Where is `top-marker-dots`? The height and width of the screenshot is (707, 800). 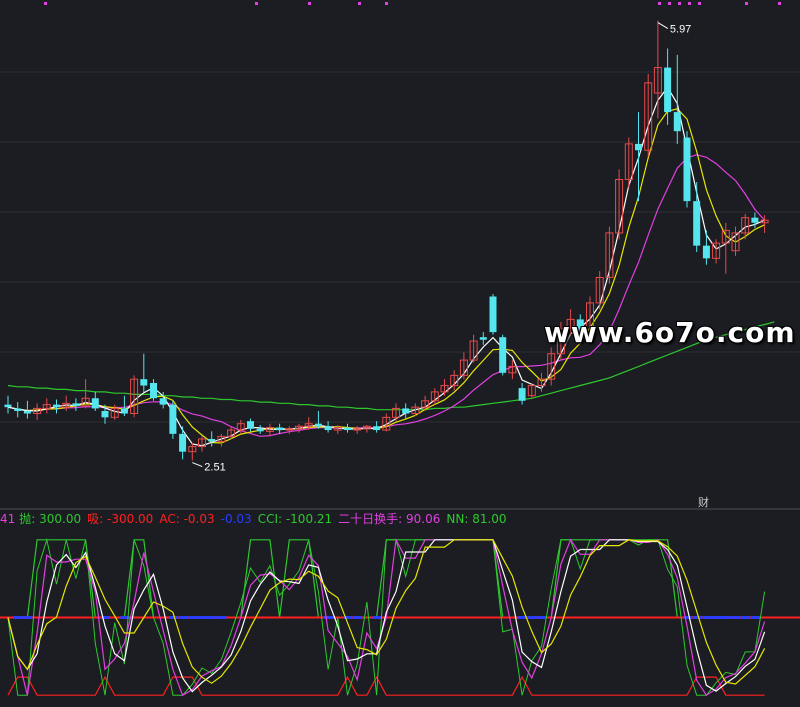 top-marker-dots is located at coordinates (412, 3).